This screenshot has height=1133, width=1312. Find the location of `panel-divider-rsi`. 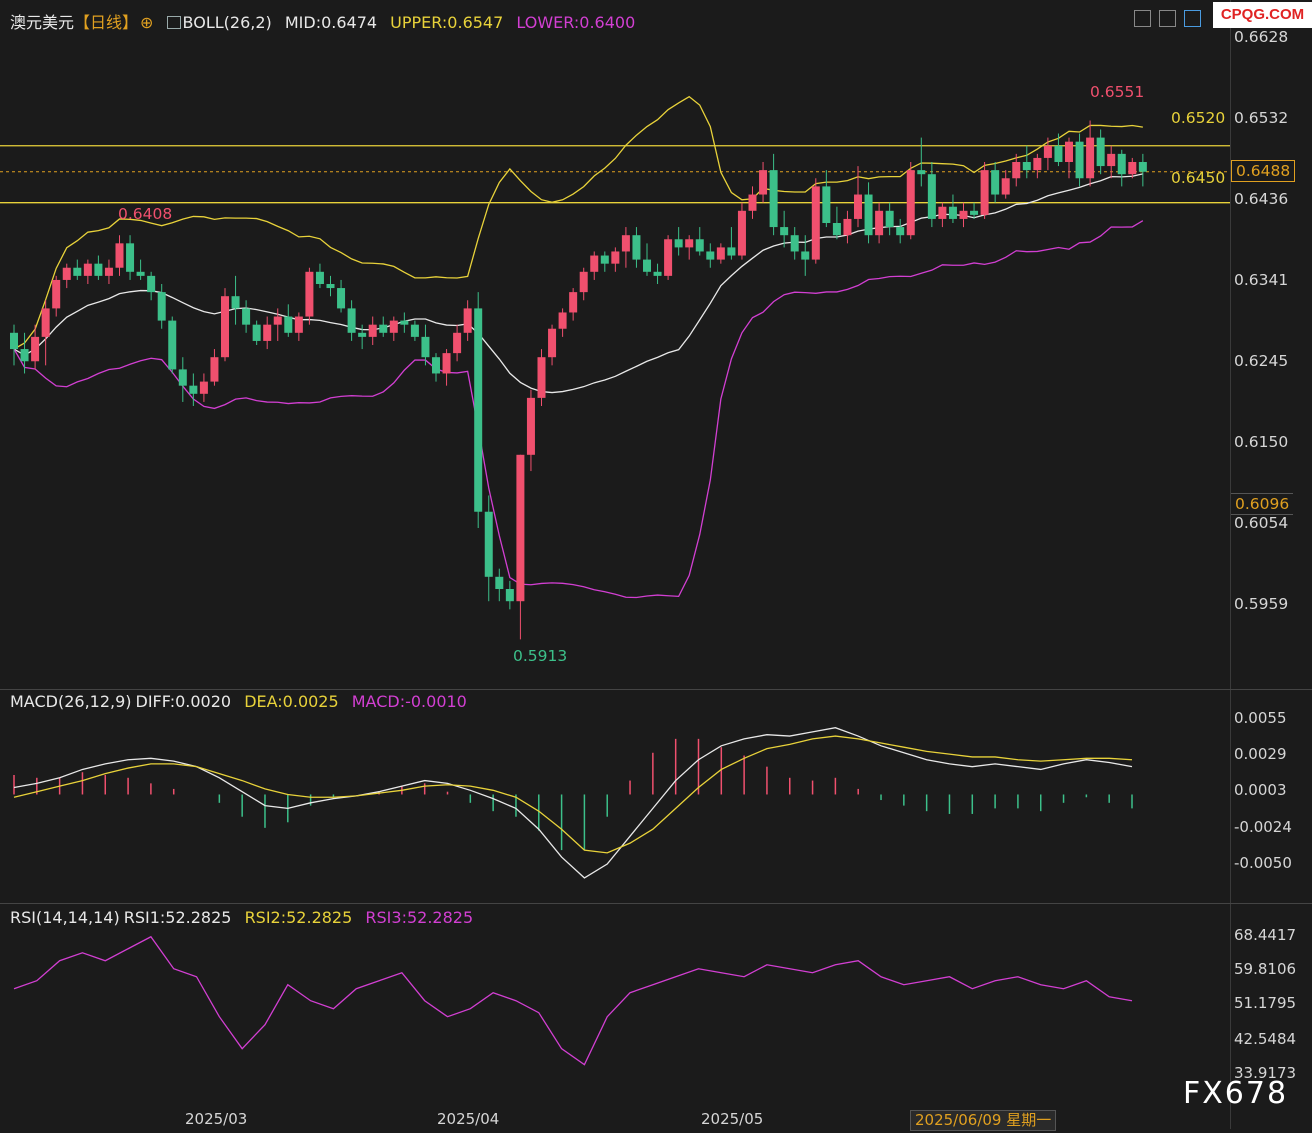

panel-divider-rsi is located at coordinates (656, 903).